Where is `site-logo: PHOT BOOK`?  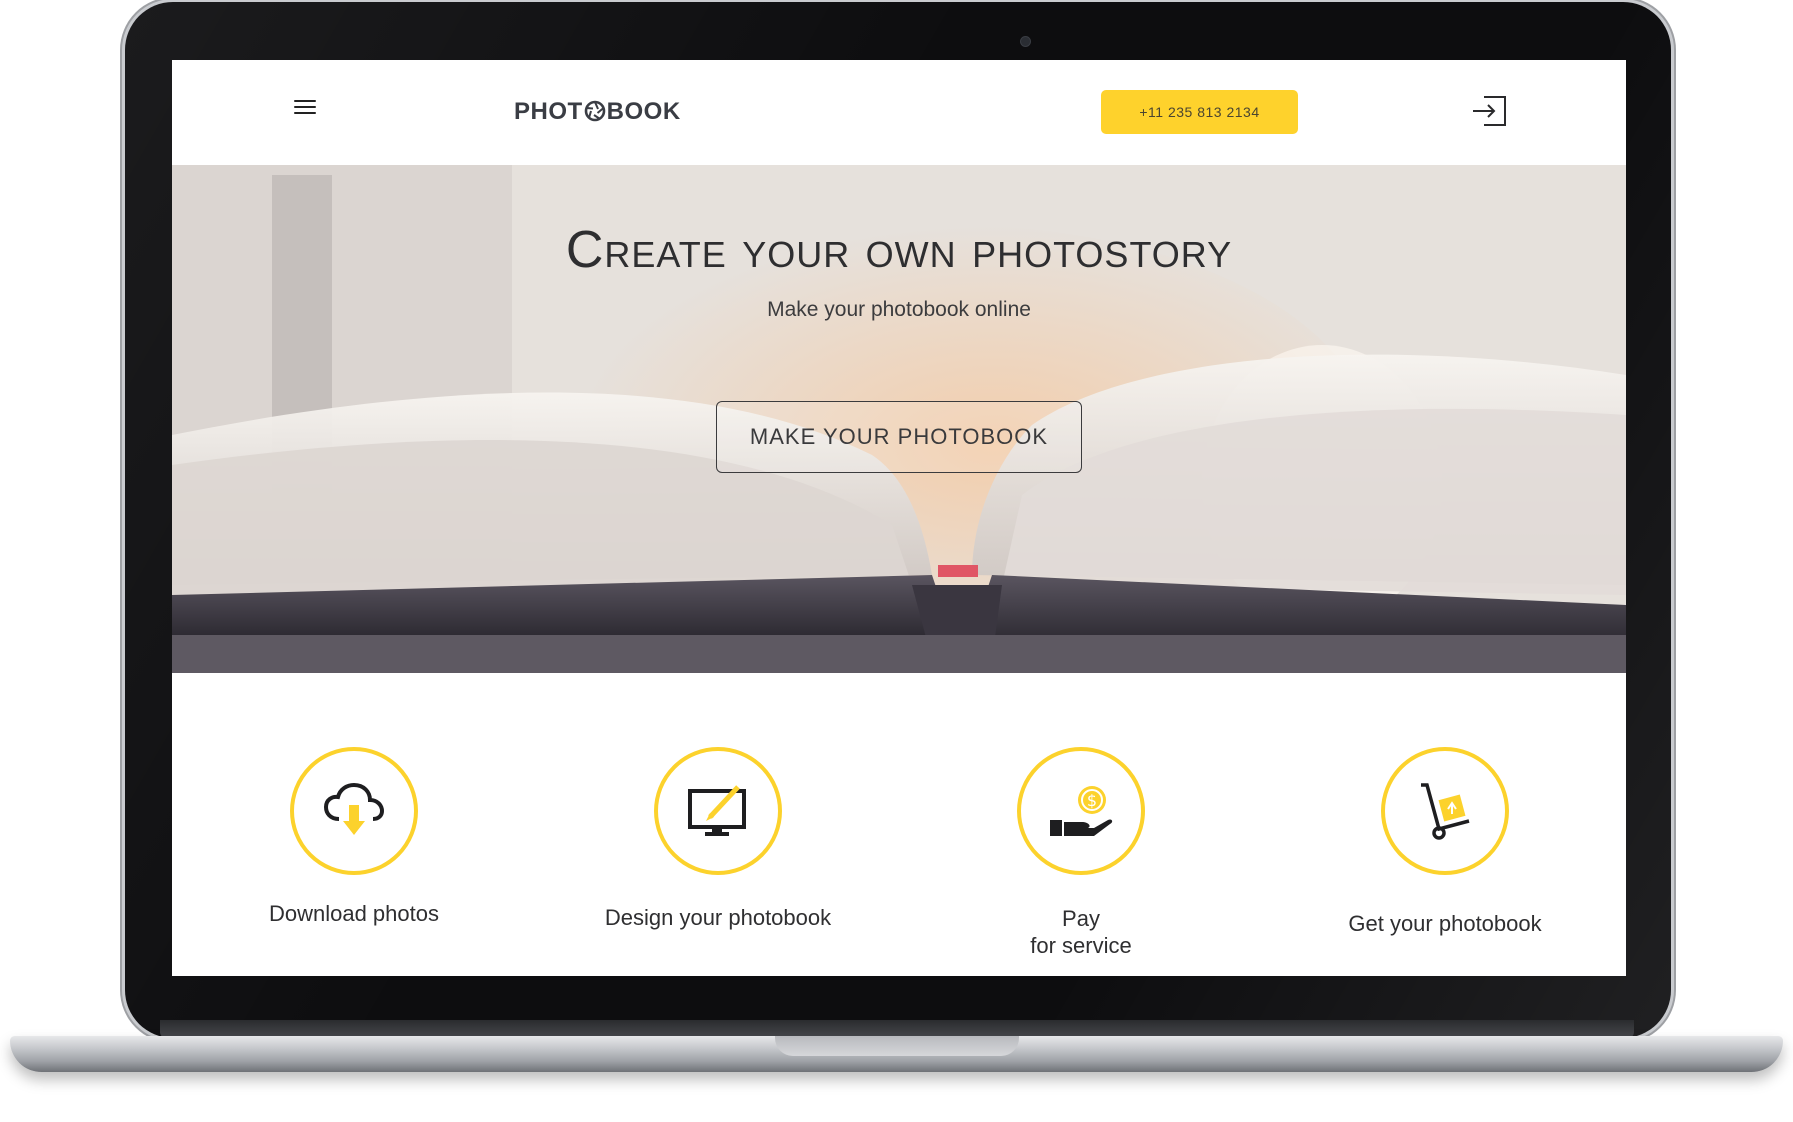
site-logo: PHOT BOOK is located at coordinates (597, 112).